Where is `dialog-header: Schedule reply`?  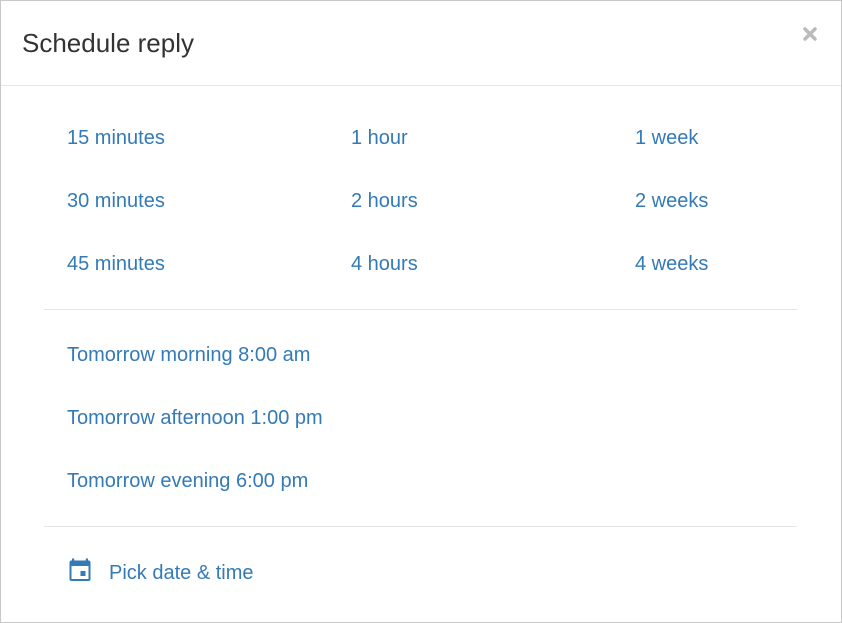 dialog-header: Schedule reply is located at coordinates (421, 43).